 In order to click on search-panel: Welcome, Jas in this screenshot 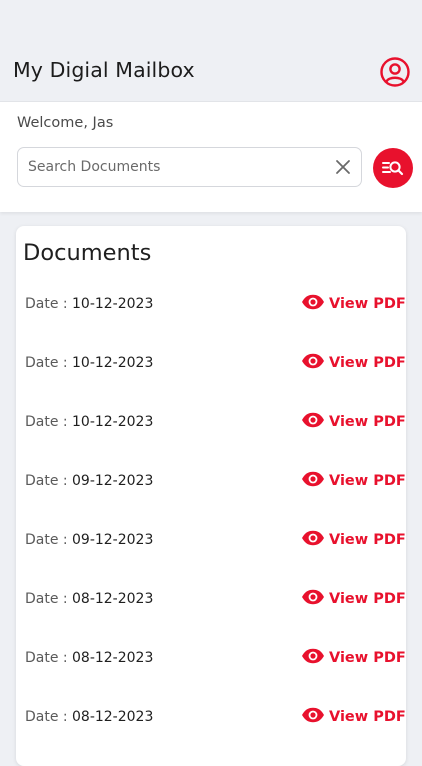, I will do `click(211, 157)`.